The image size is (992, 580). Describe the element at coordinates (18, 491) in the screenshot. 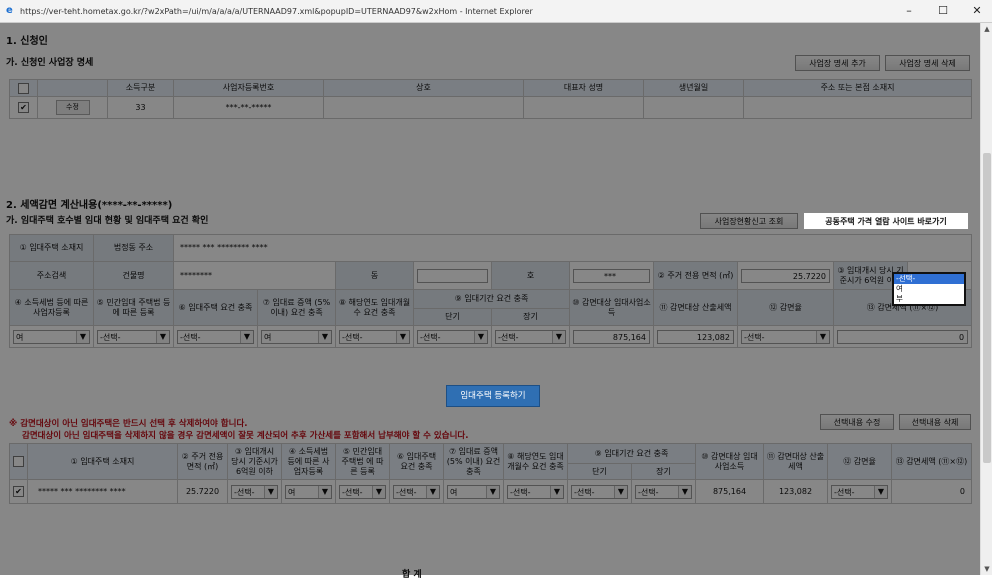

I see `list-row-checkbox: ✔` at that location.